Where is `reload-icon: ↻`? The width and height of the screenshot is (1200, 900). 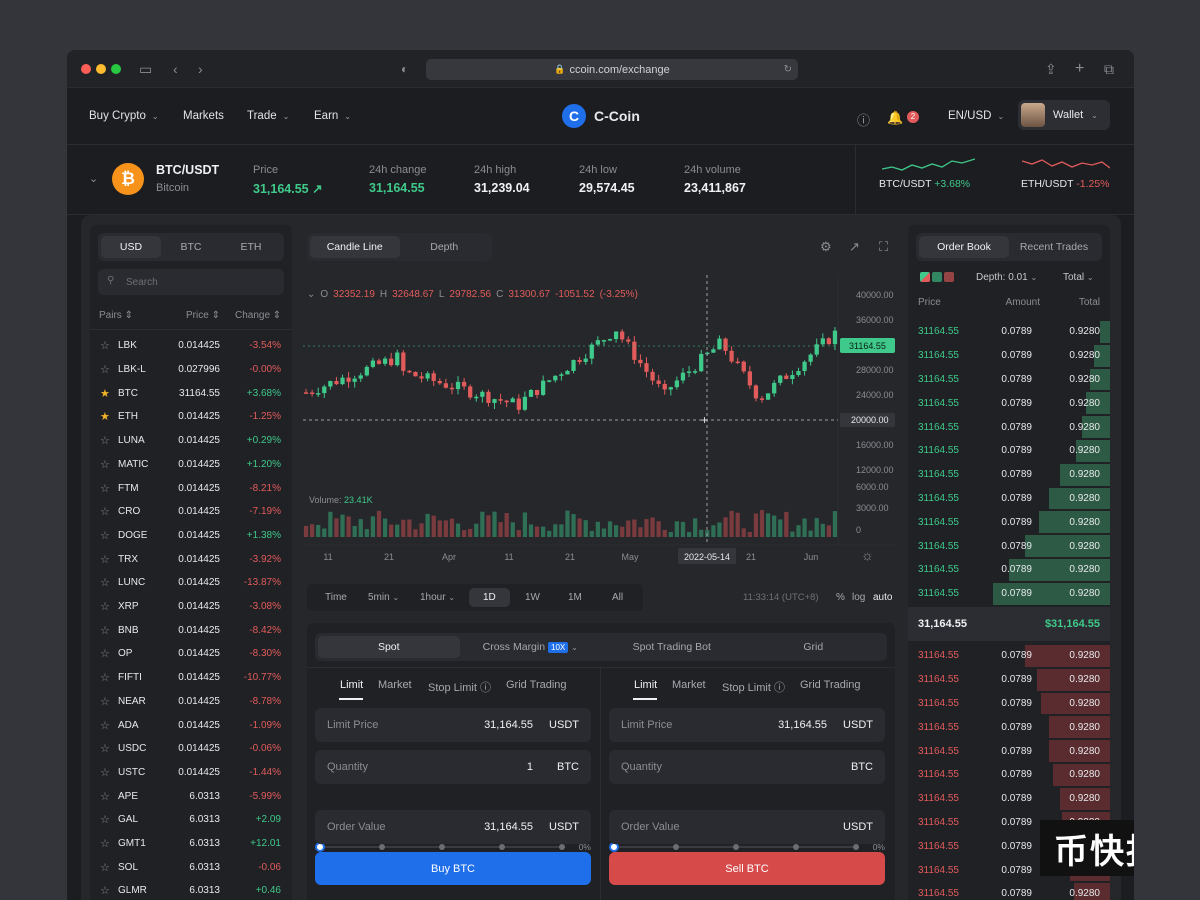
reload-icon: ↻ is located at coordinates (788, 69).